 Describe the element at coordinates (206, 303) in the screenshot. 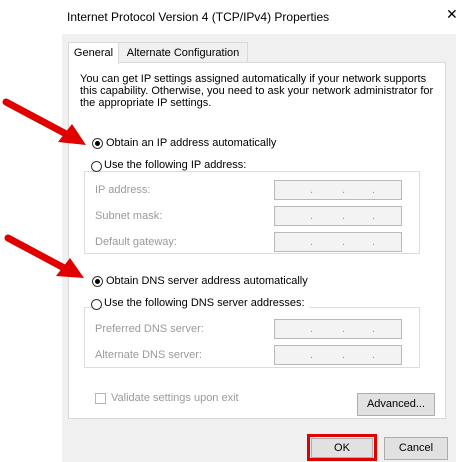

I see `use-following-dns-label: Use the following DNS server addresses:` at that location.